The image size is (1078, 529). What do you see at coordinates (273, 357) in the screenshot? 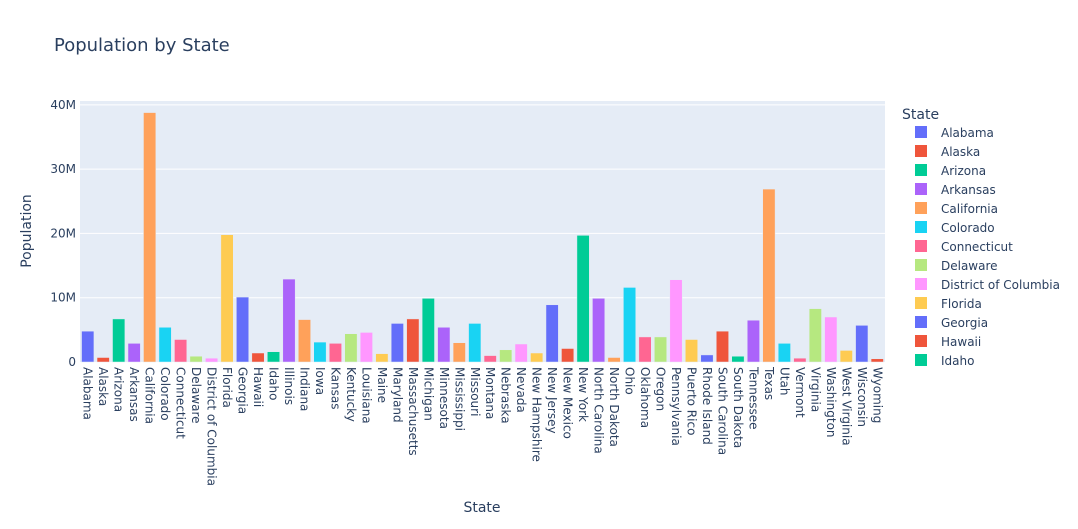
I see `bar-idaho` at bounding box center [273, 357].